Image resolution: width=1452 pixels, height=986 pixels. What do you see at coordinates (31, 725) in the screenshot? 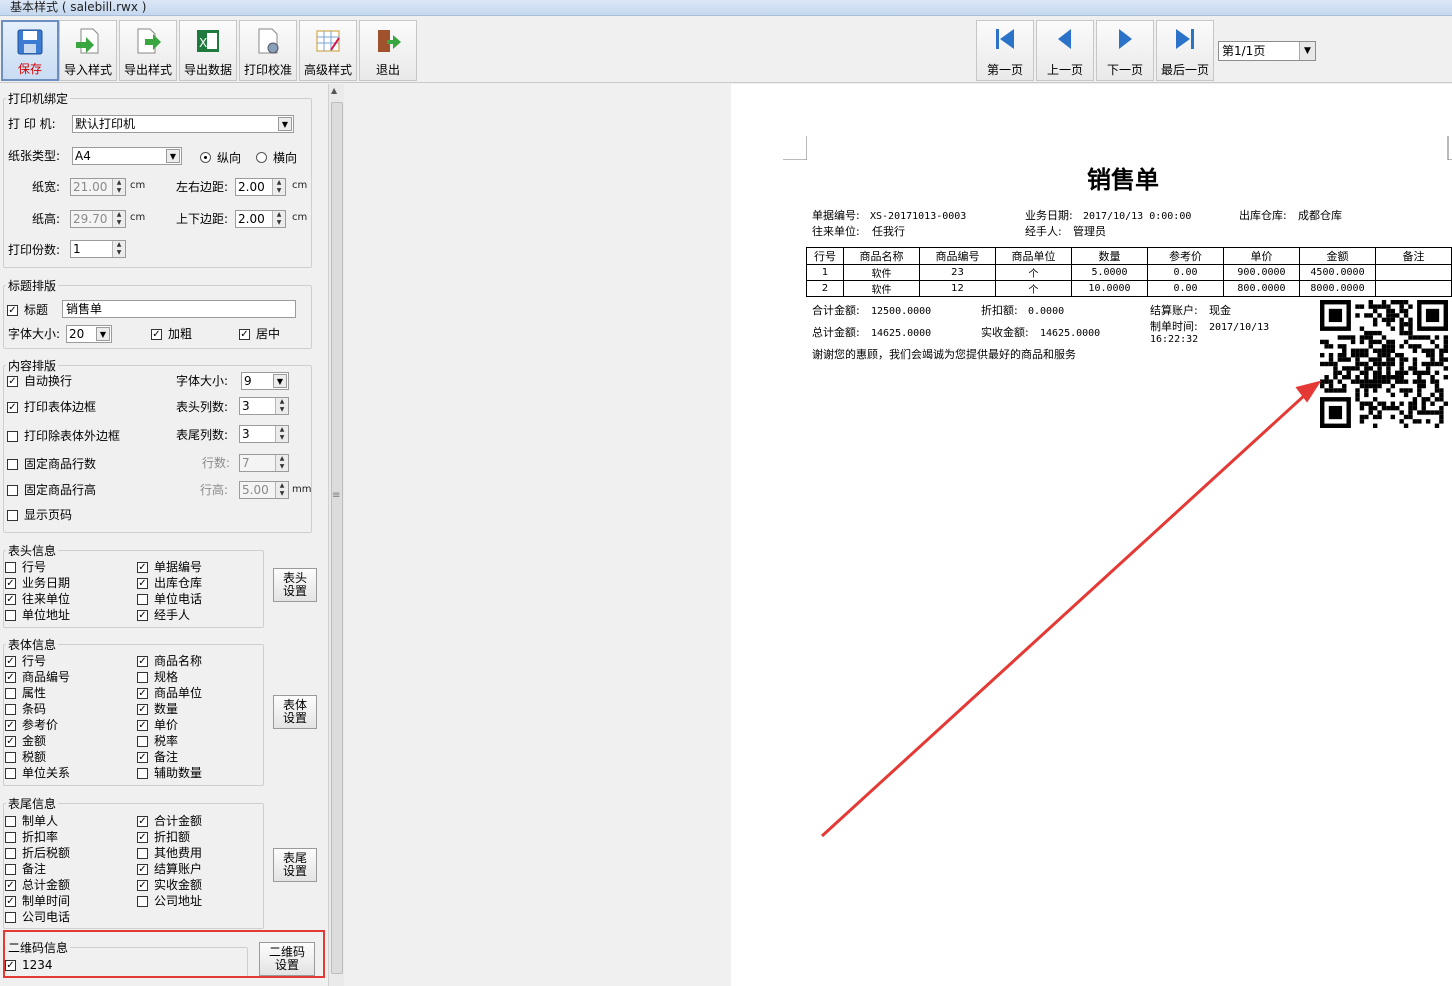
I see `option-checkbox: ✓ 参考价` at bounding box center [31, 725].